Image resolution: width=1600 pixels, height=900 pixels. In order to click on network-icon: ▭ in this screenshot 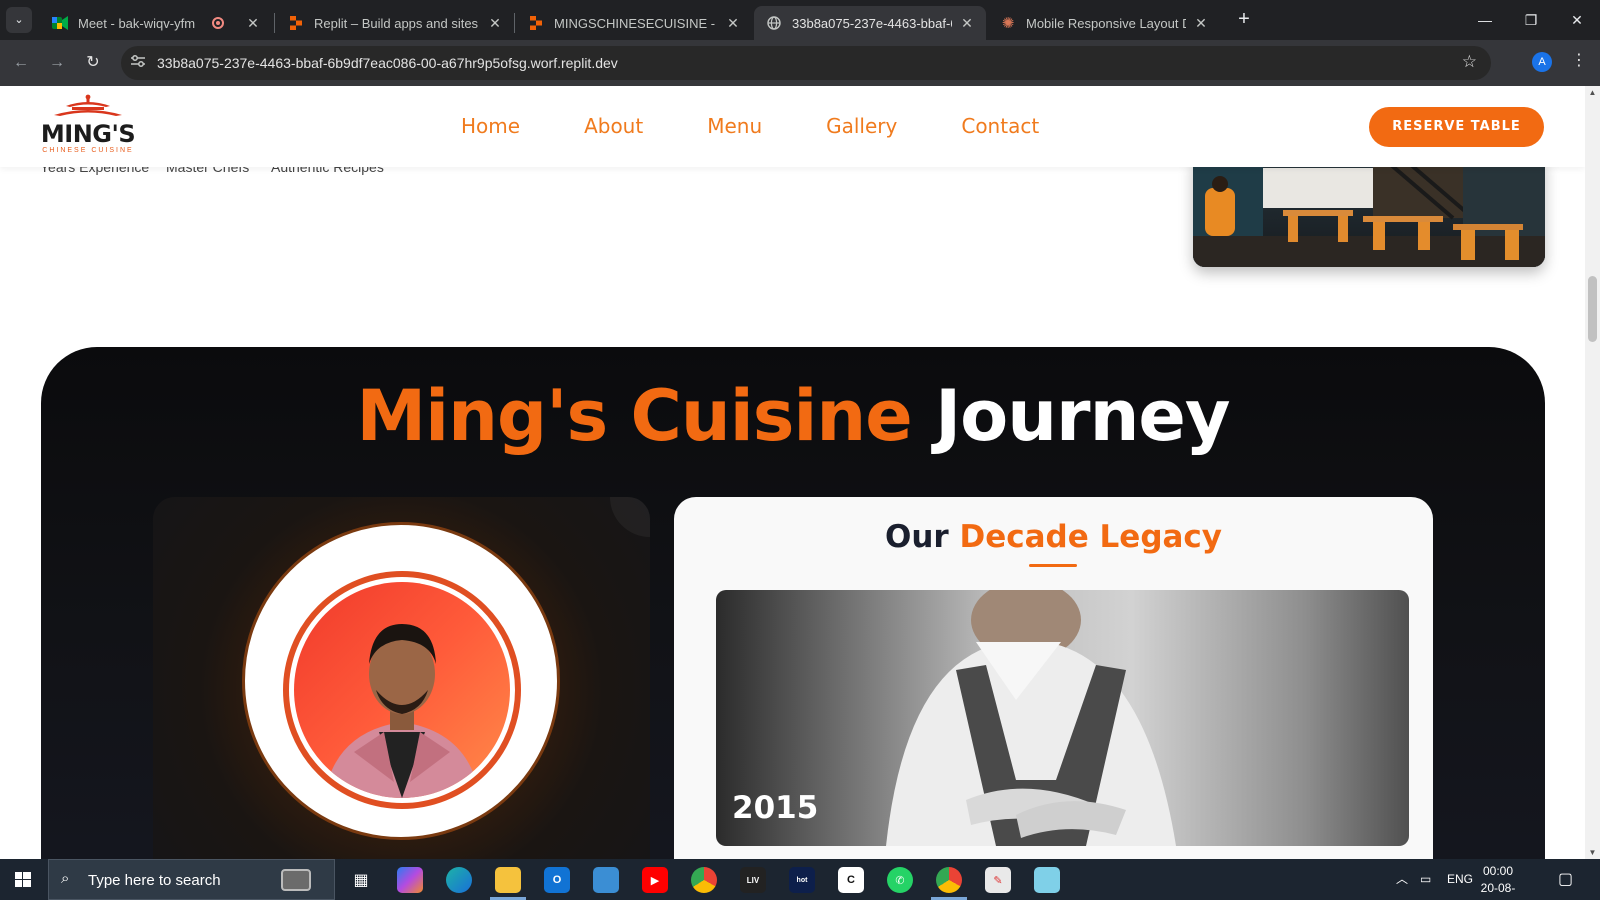, I will do `click(1425, 879)`.